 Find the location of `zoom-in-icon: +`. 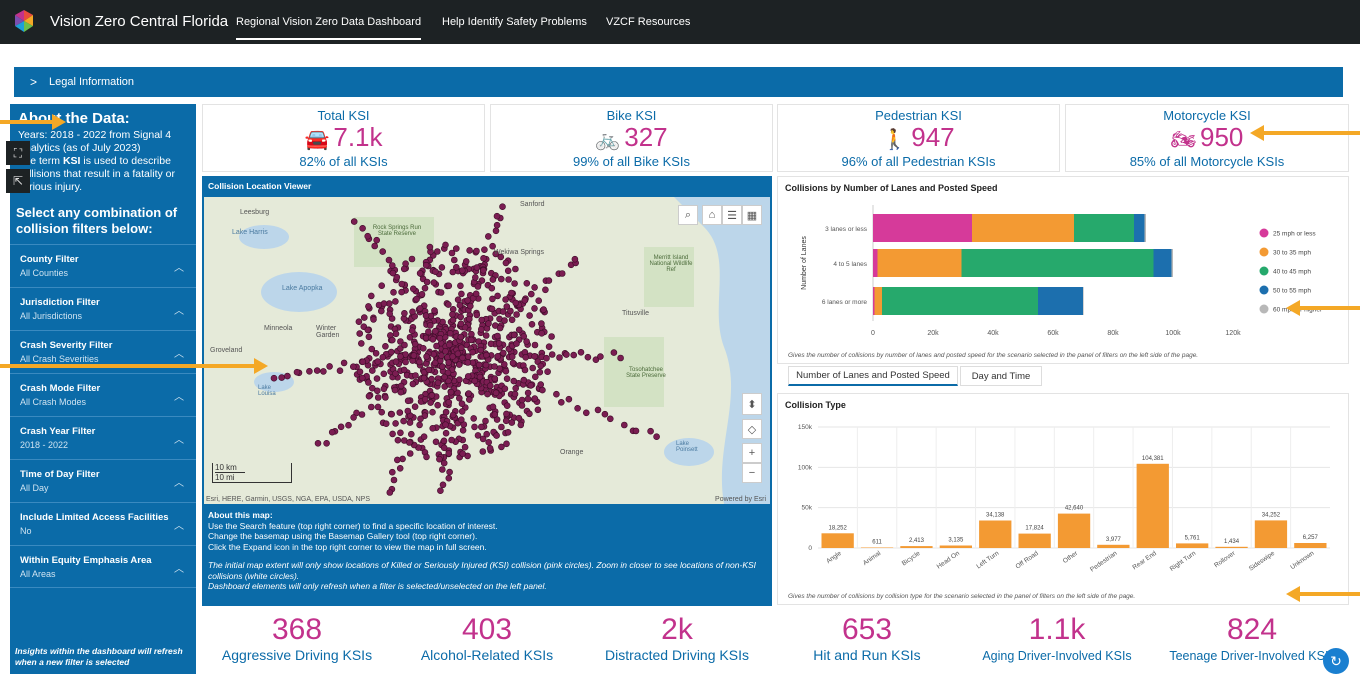

zoom-in-icon: + is located at coordinates (752, 453).